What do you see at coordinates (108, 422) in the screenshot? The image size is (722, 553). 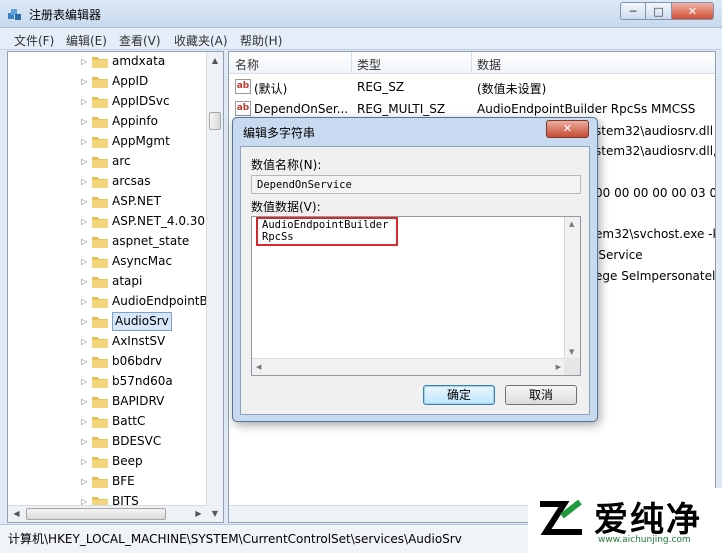 I see `tree-item: ▷ BattC` at bounding box center [108, 422].